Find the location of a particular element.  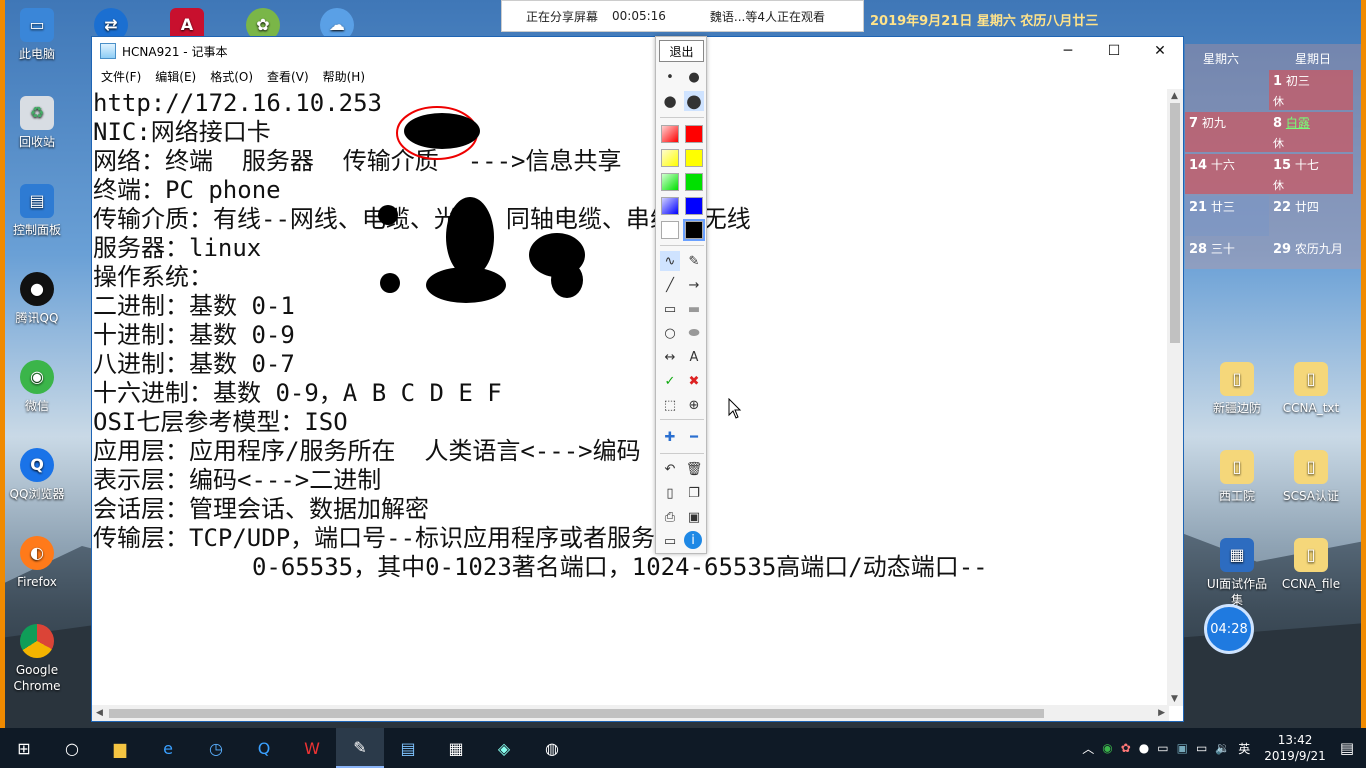

desktop-icon-ccna-txt: ▯ CCNA_txt is located at coordinates (1311, 389).